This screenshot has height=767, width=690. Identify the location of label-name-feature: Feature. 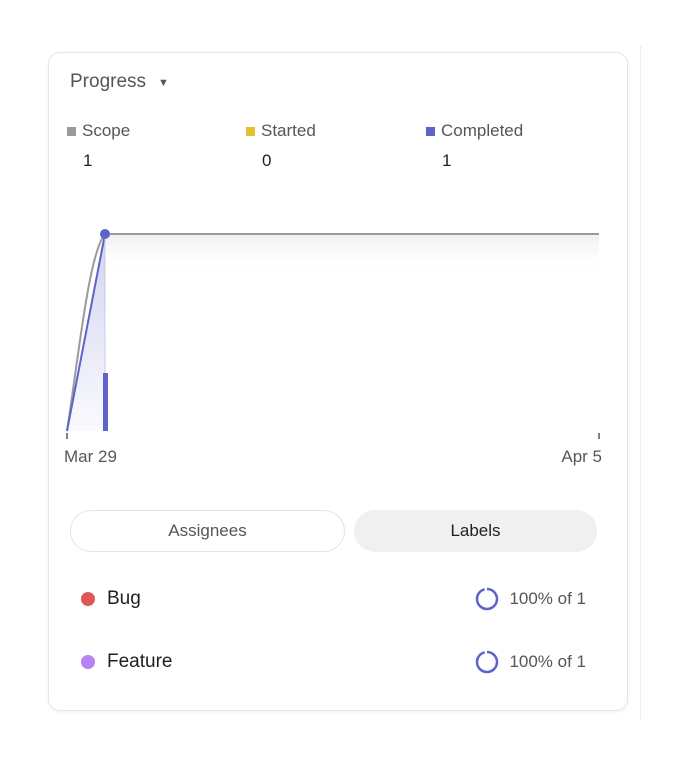
(140, 661).